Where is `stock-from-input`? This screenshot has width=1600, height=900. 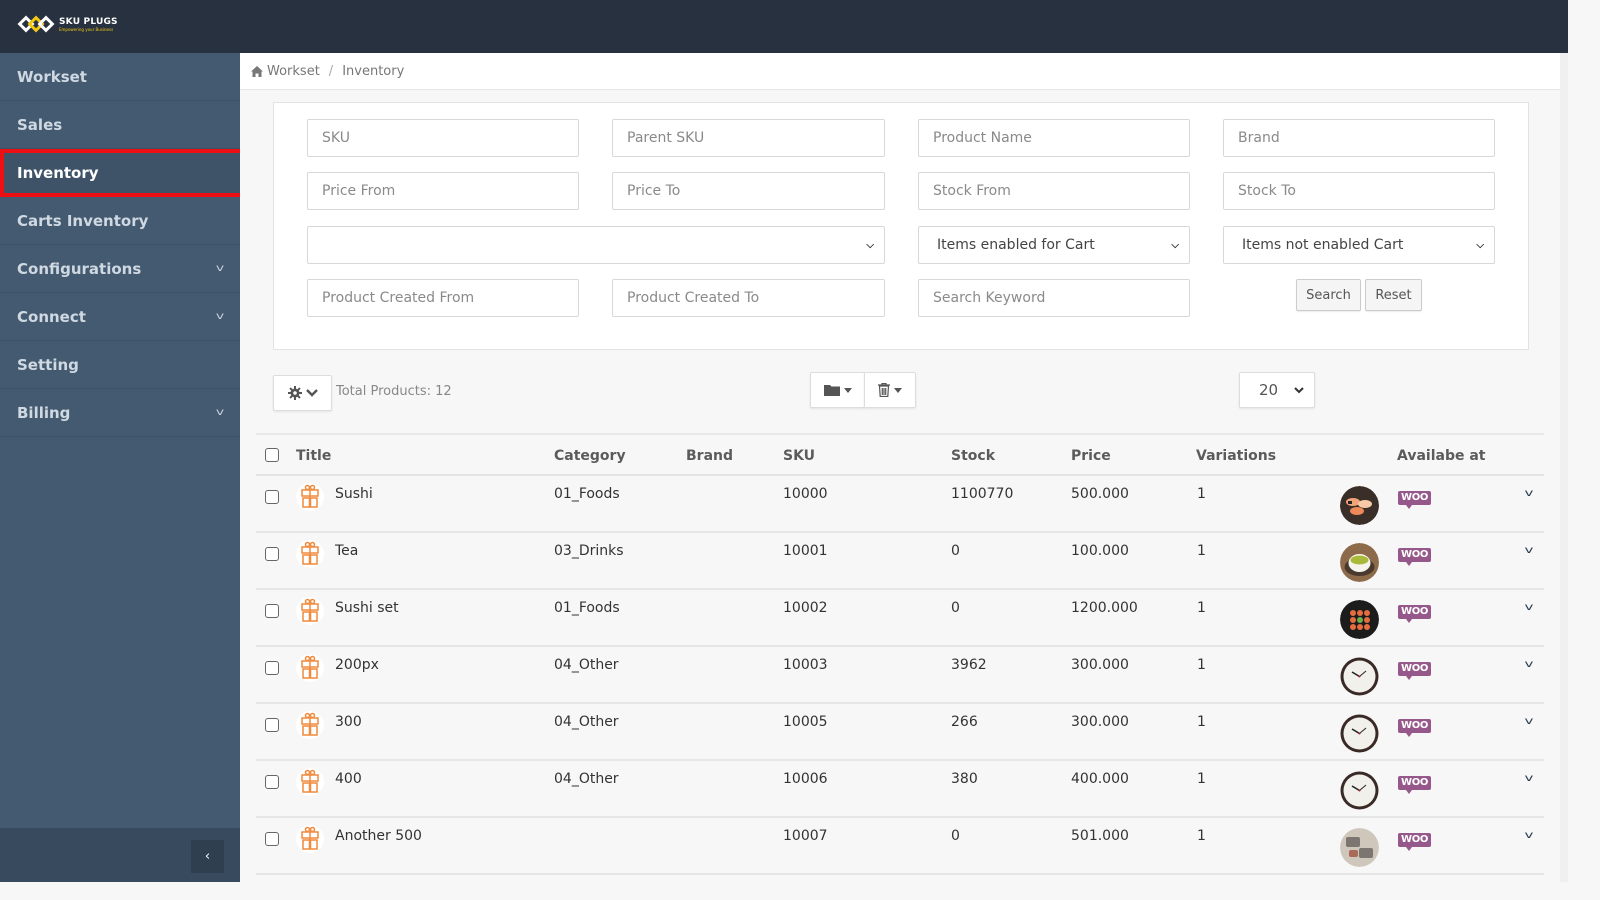 stock-from-input is located at coordinates (1054, 191).